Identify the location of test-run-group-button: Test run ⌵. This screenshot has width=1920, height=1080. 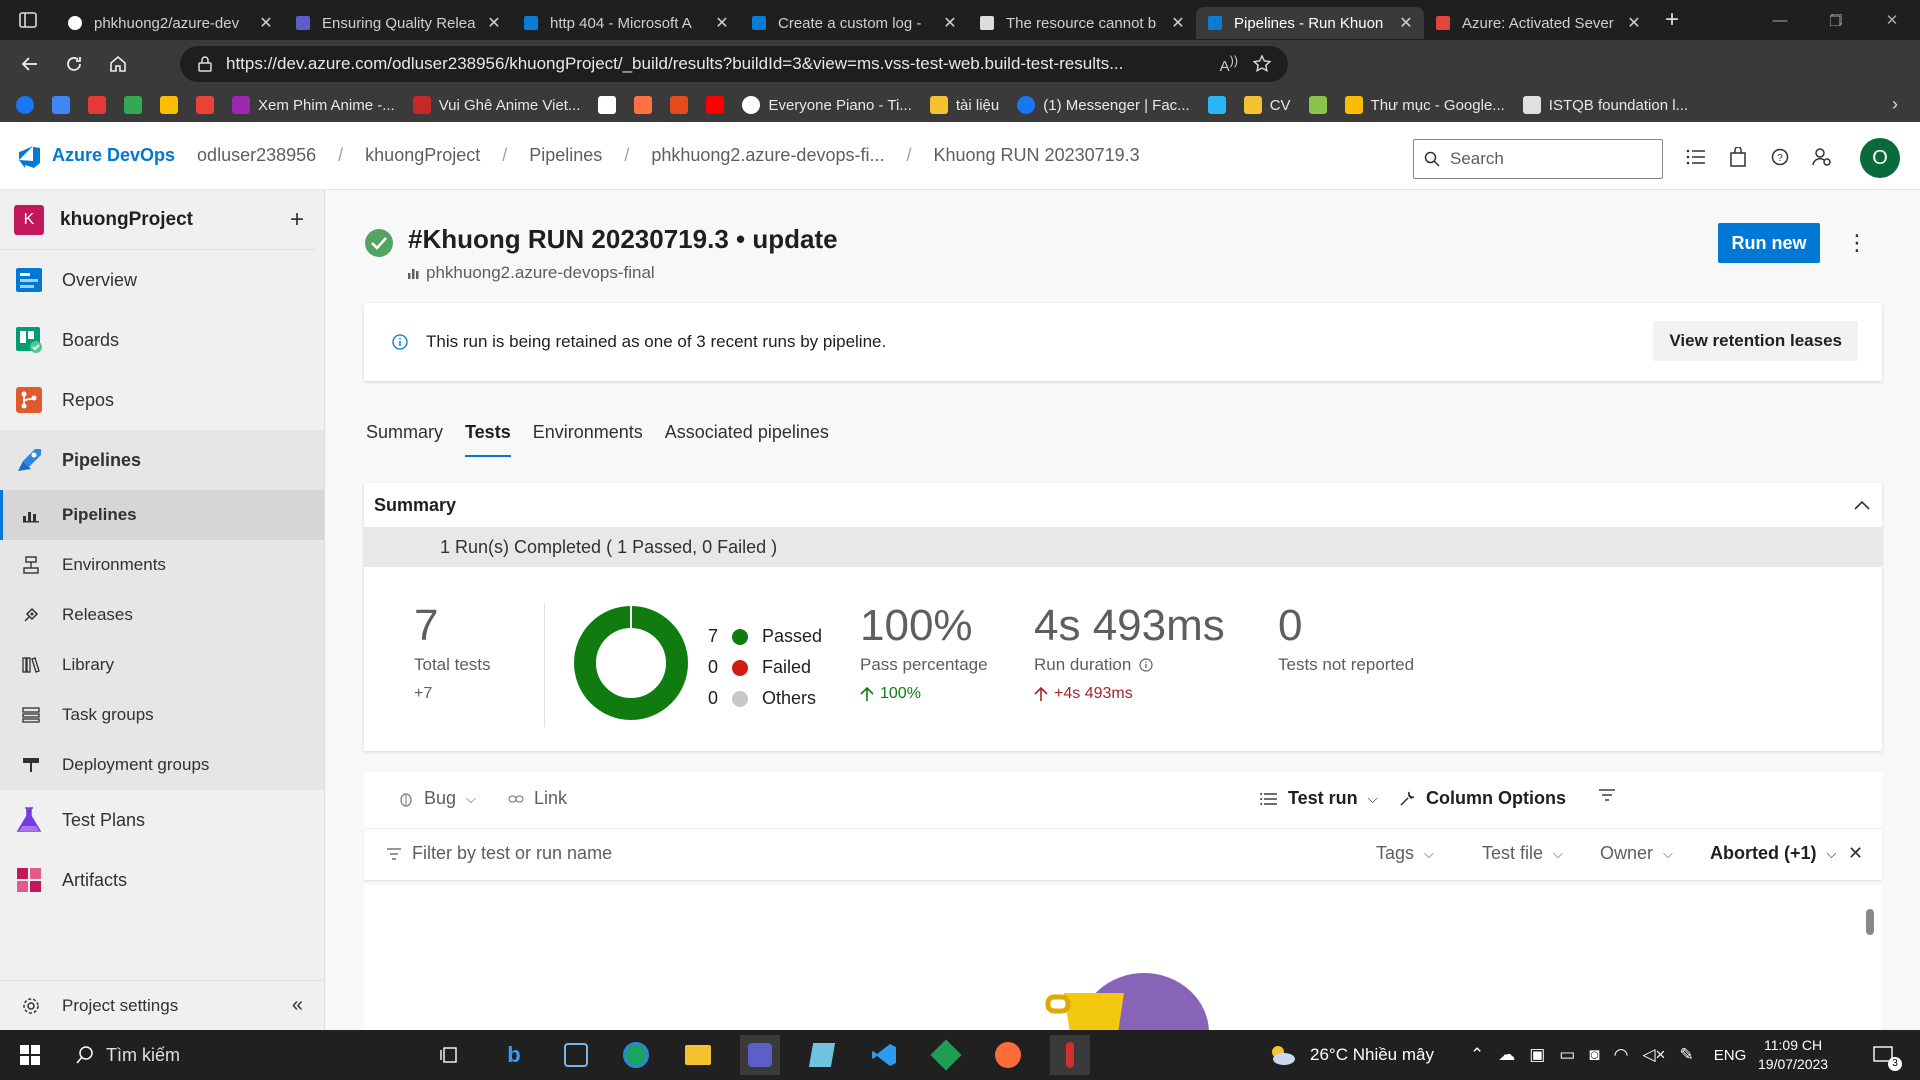
(1319, 798).